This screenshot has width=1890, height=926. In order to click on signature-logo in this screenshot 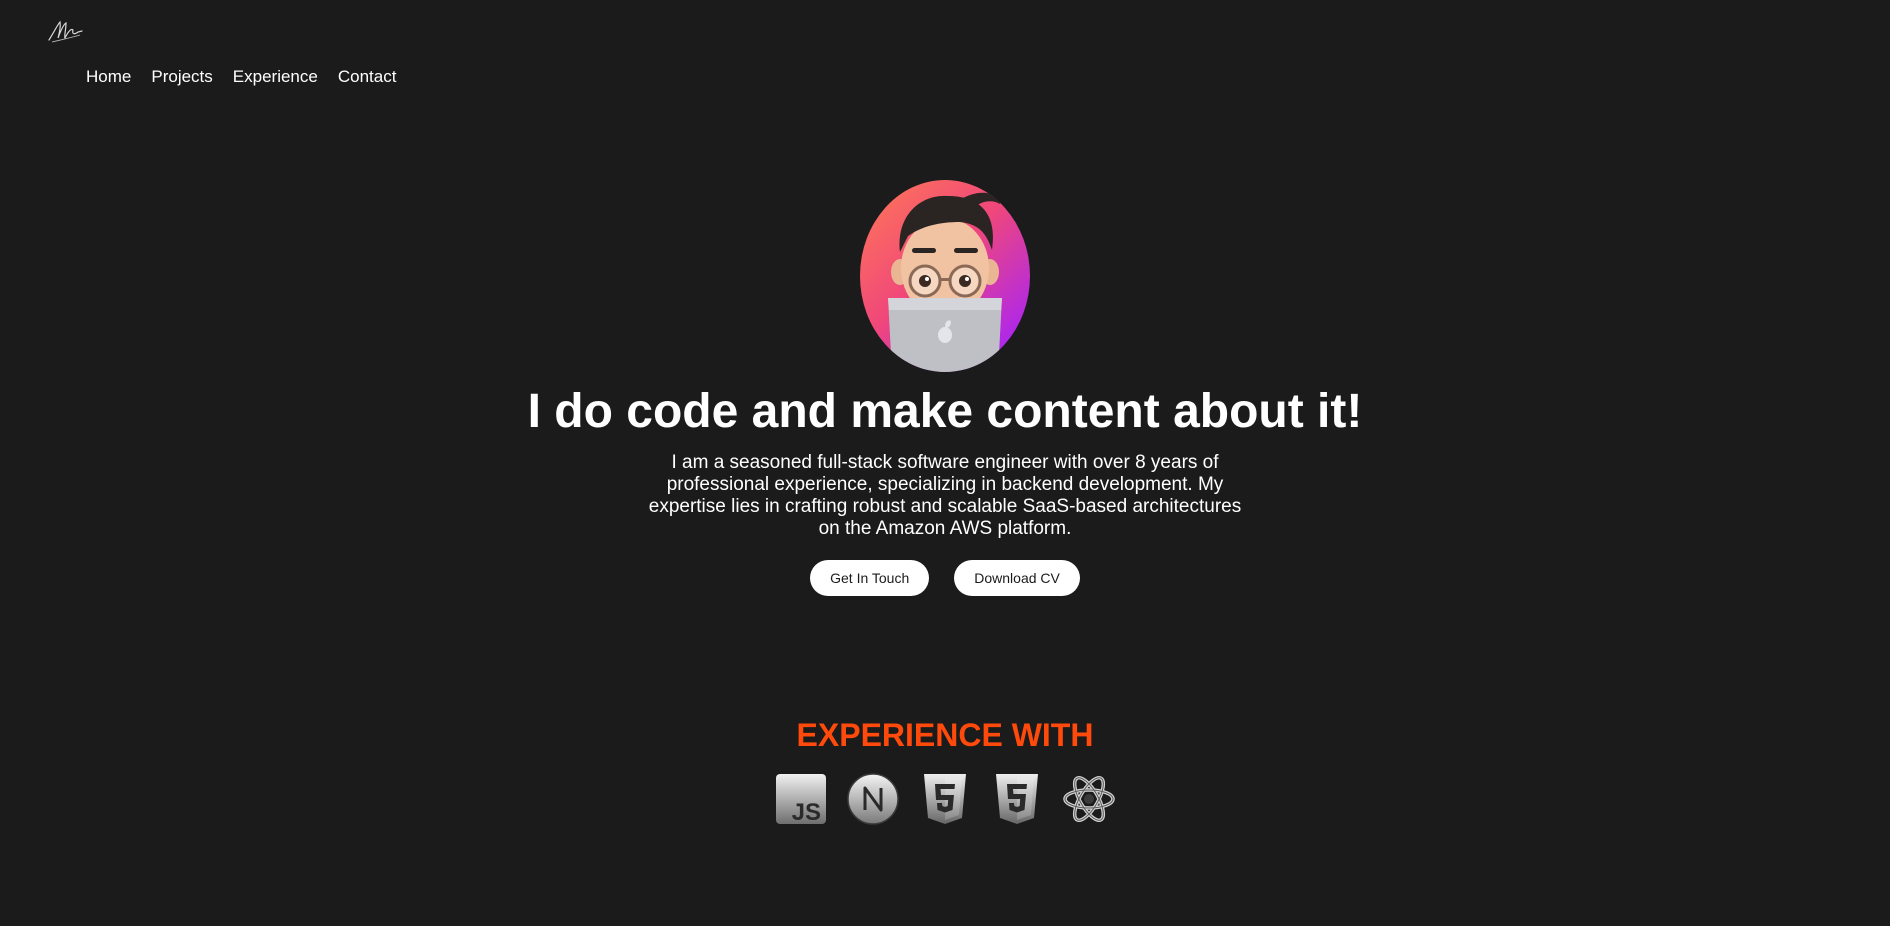, I will do `click(66, 31)`.